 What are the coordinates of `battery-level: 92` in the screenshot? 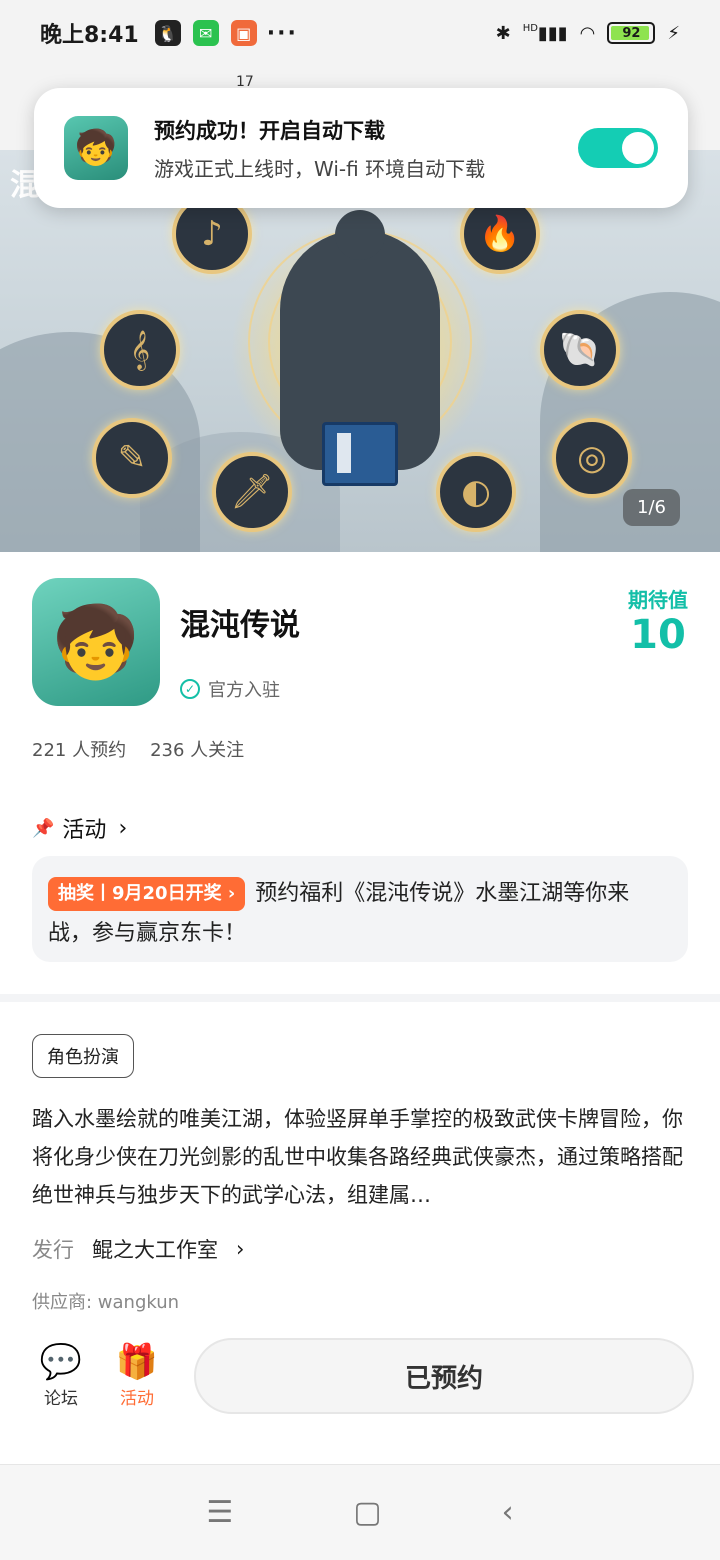 It's located at (631, 33).